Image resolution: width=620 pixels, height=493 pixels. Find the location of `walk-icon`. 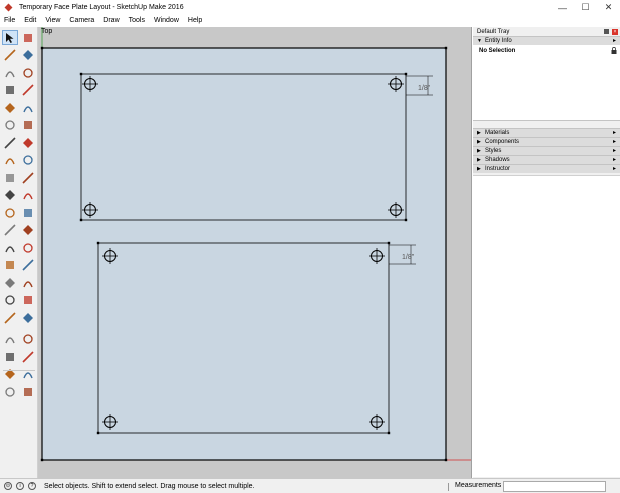

walk-icon is located at coordinates (10, 339).